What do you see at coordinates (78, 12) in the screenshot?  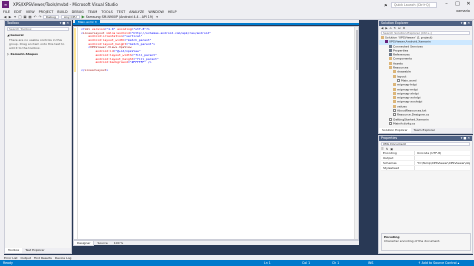 I see `menu-debug: DEBUG` at bounding box center [78, 12].